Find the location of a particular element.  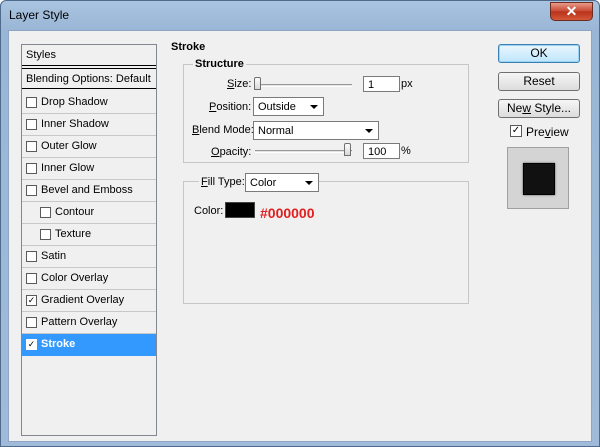

size-input: 1 is located at coordinates (381, 84).